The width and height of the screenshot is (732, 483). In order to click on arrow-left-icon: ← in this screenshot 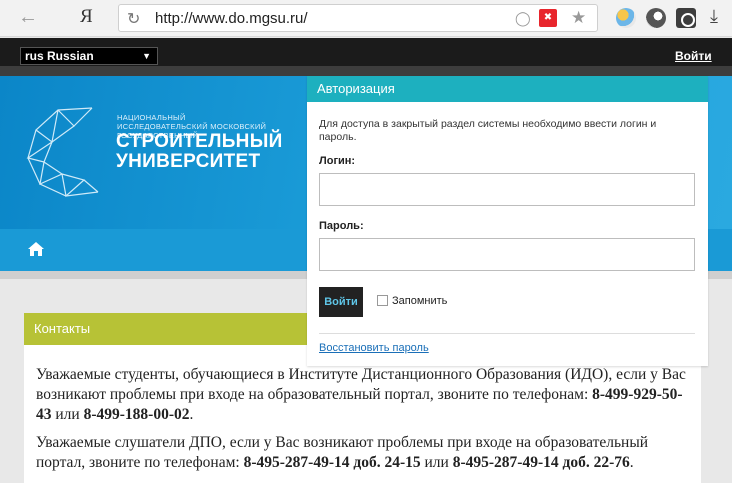, I will do `click(28, 17)`.